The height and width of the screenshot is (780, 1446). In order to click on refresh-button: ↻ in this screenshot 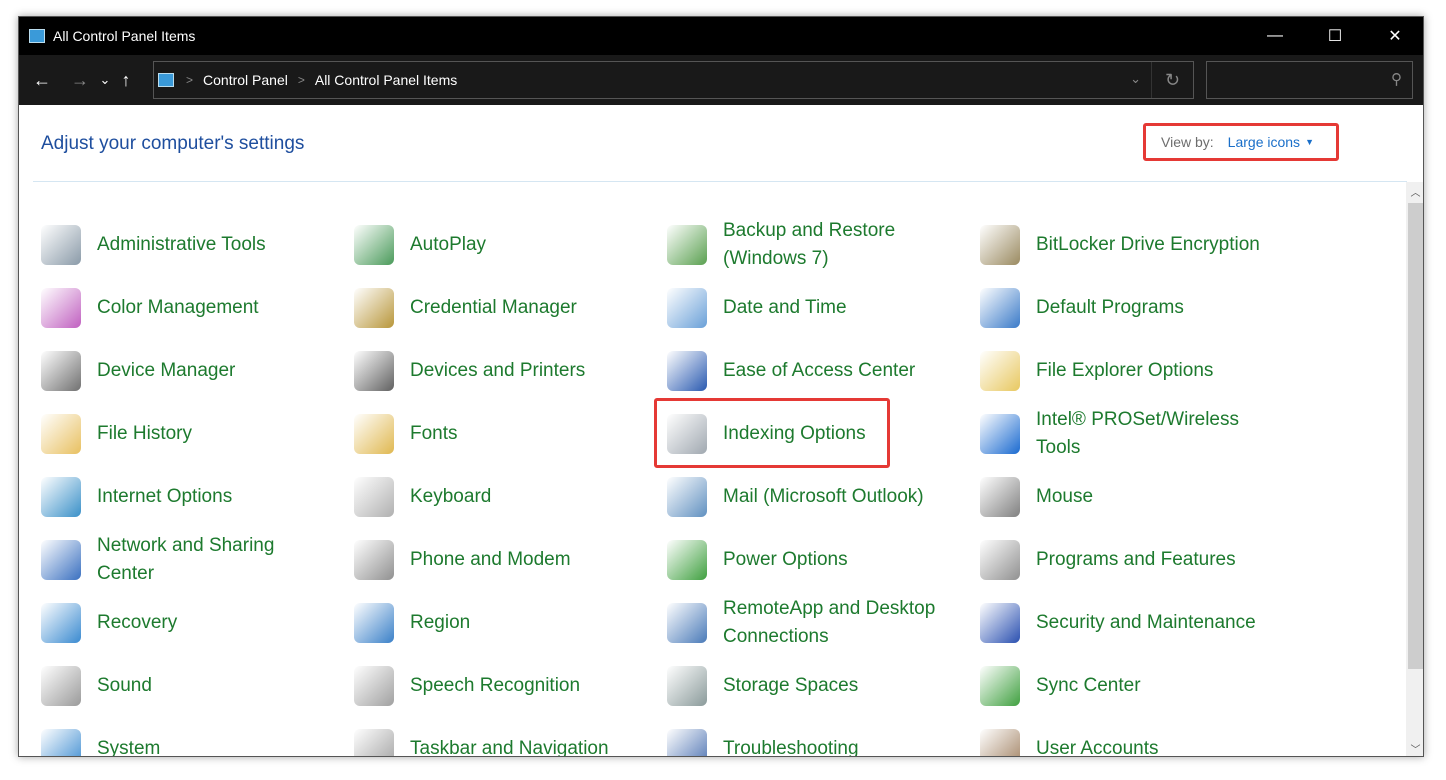, I will do `click(1172, 80)`.